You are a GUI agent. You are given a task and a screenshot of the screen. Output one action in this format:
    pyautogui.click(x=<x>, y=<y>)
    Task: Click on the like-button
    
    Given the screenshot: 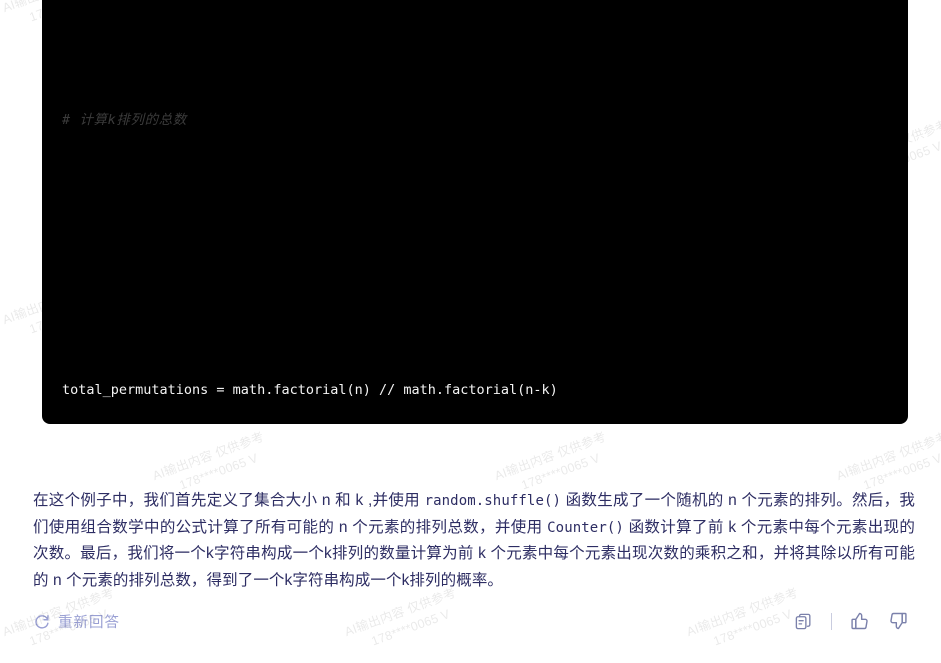 What is the action you would take?
    pyautogui.click(x=860, y=621)
    